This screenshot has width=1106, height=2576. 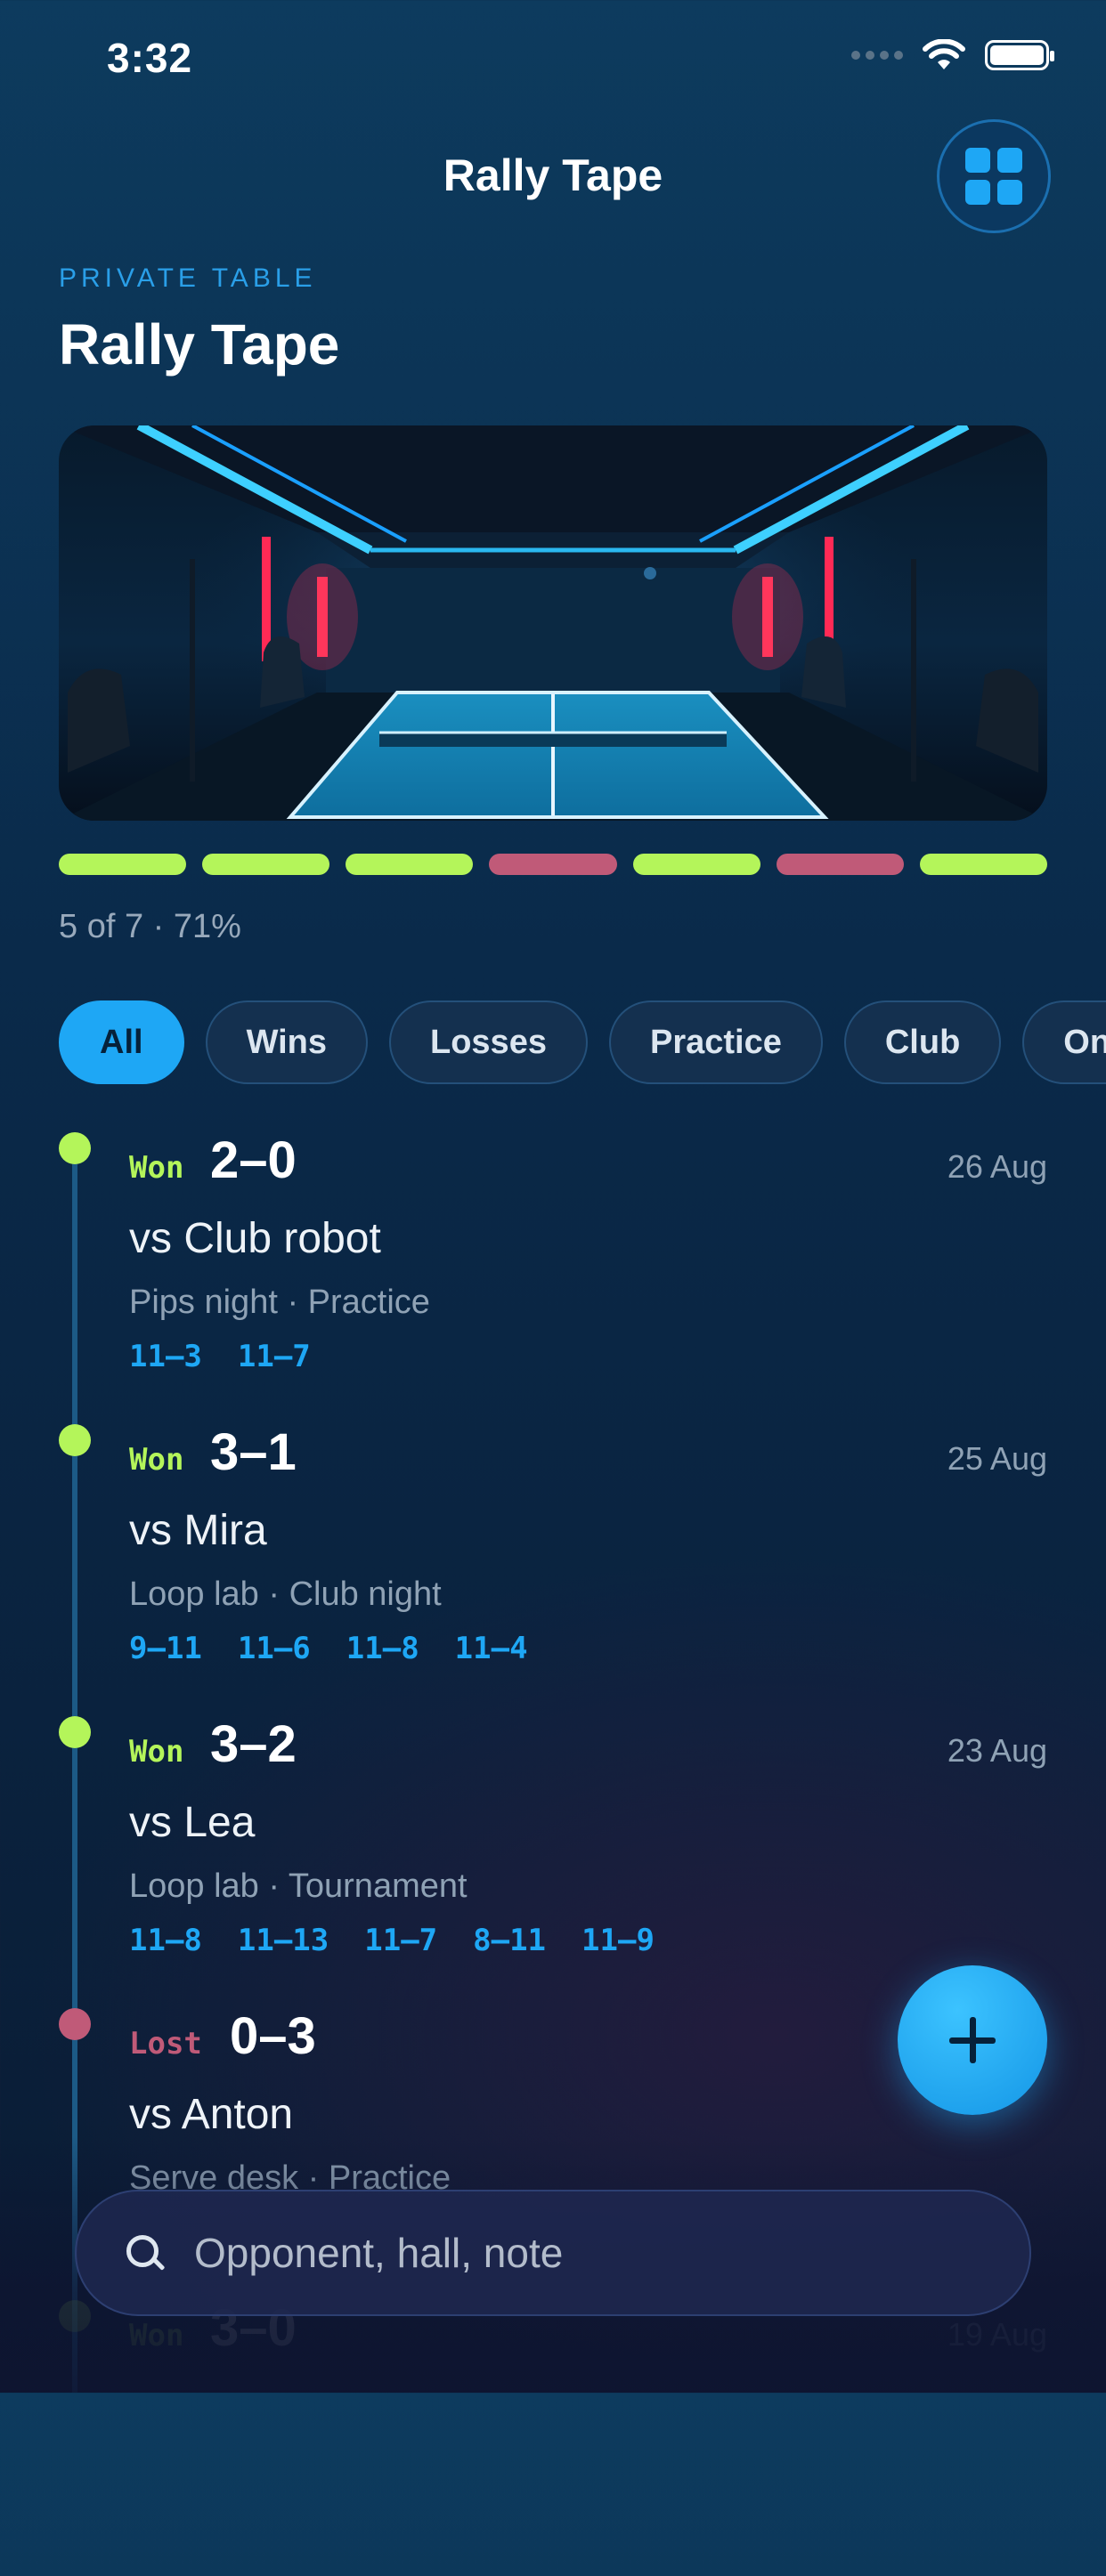 What do you see at coordinates (150, 58) in the screenshot?
I see `status-time: 3:32` at bounding box center [150, 58].